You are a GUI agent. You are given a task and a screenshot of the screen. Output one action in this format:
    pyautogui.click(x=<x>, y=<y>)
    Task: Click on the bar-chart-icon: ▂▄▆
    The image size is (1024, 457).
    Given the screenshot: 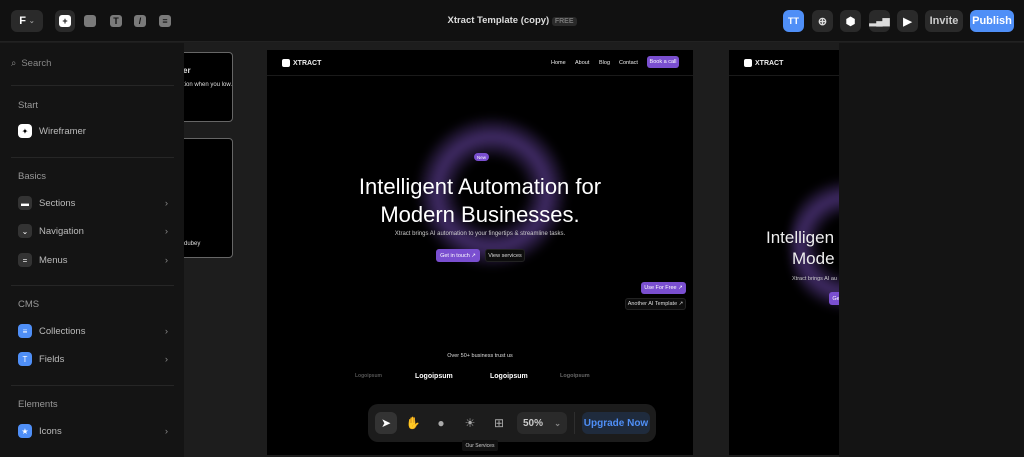 What is the action you would take?
    pyautogui.click(x=879, y=20)
    